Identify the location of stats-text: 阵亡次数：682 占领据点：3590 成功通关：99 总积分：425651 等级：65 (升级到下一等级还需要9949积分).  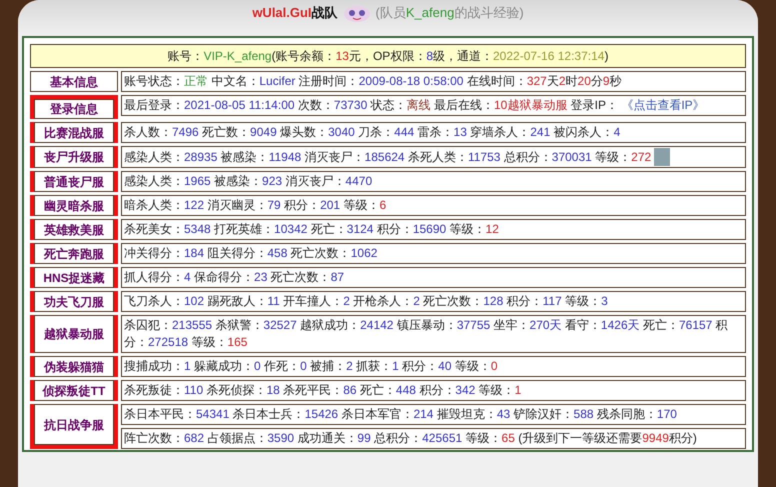
(410, 438).